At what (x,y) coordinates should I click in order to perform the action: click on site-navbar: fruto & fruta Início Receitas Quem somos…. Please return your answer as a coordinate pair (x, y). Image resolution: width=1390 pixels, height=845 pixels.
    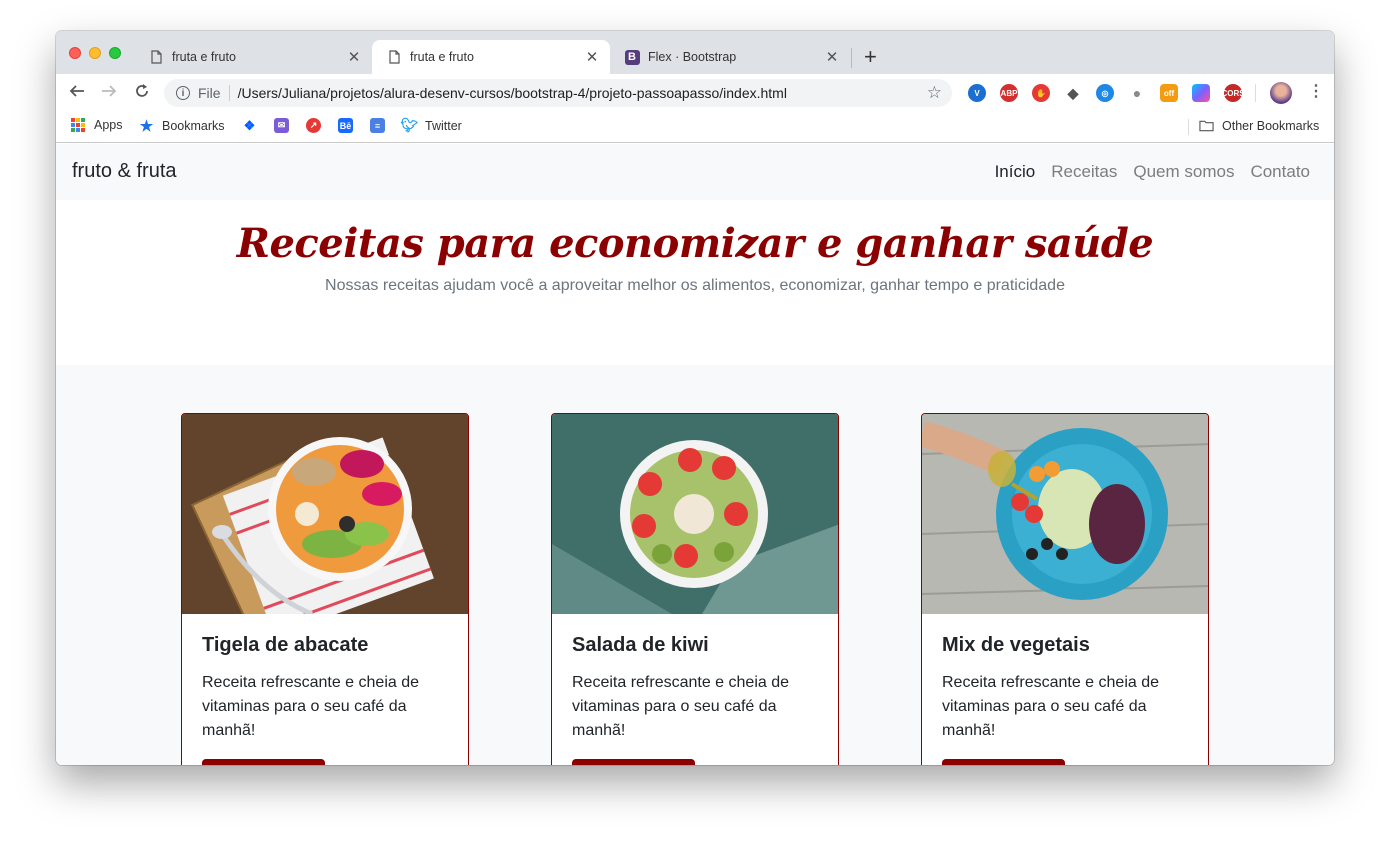
    Looking at the image, I should click on (695, 172).